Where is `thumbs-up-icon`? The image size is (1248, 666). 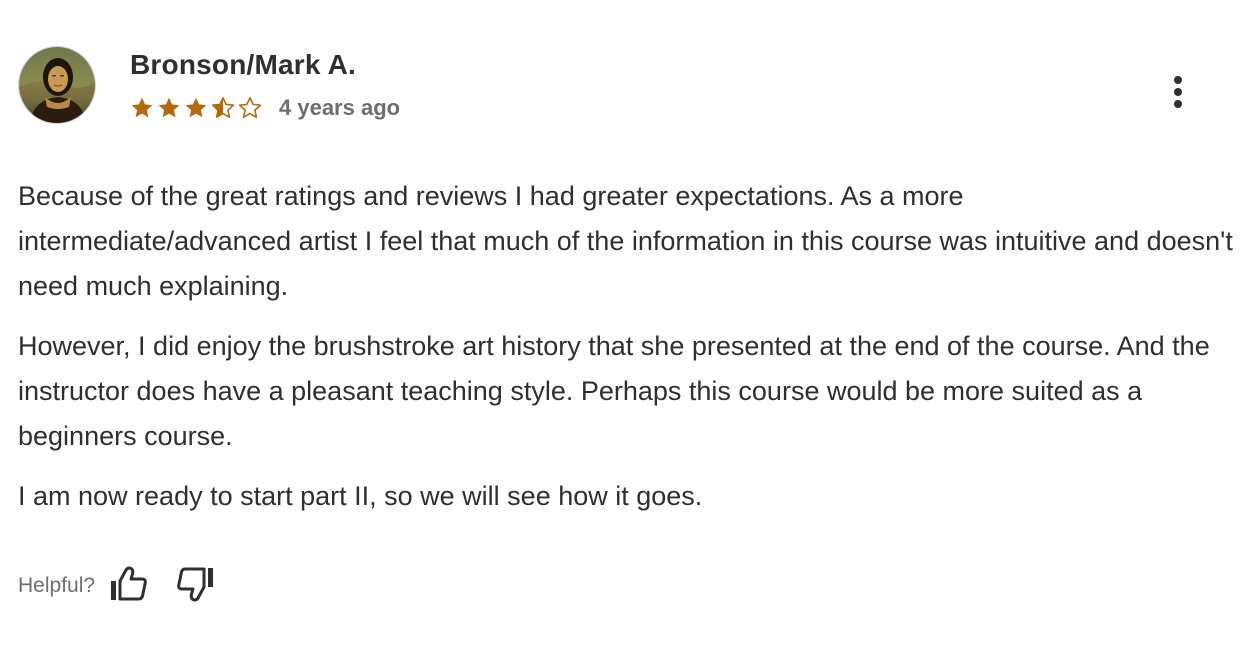 thumbs-up-icon is located at coordinates (129, 586).